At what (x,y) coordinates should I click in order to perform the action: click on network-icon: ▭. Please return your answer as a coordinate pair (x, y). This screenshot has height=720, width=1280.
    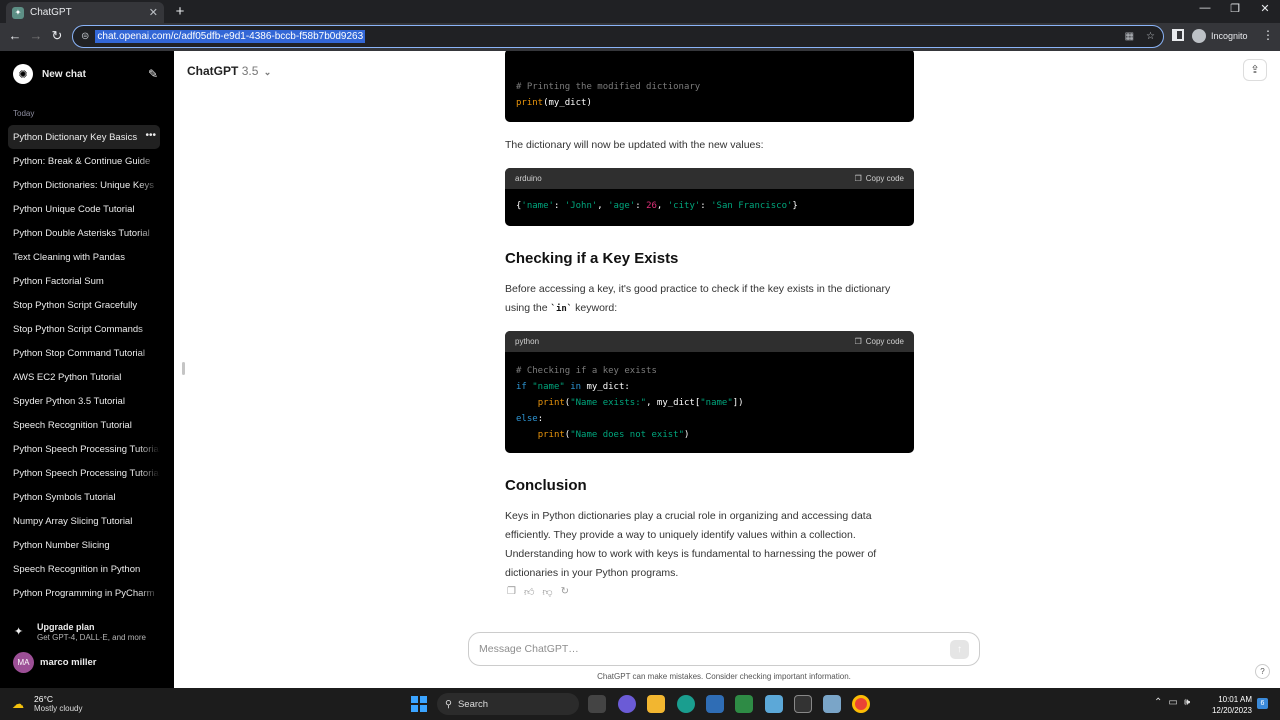
    Looking at the image, I should click on (1172, 702).